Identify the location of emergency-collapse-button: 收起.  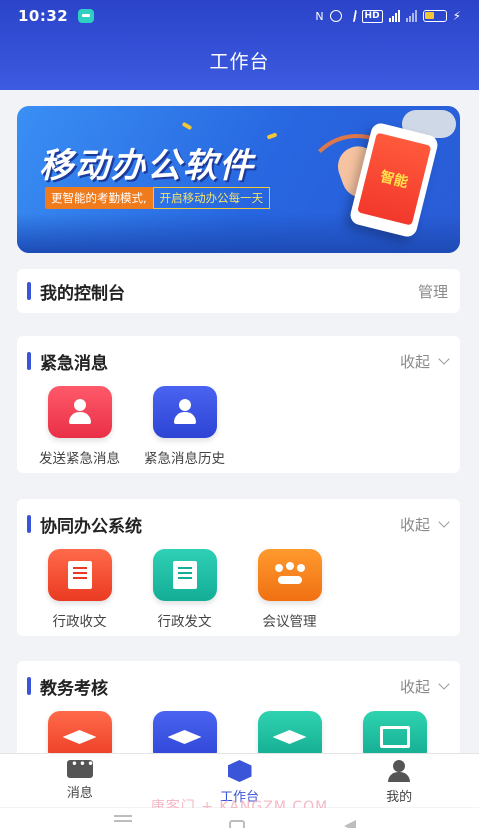
(424, 361).